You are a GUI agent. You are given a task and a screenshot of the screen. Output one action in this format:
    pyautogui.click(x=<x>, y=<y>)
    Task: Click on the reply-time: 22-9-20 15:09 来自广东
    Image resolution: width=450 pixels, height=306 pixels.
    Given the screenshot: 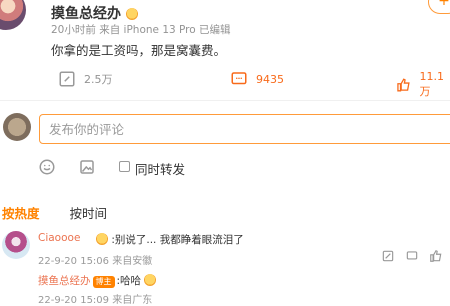 What is the action you would take?
    pyautogui.click(x=95, y=300)
    